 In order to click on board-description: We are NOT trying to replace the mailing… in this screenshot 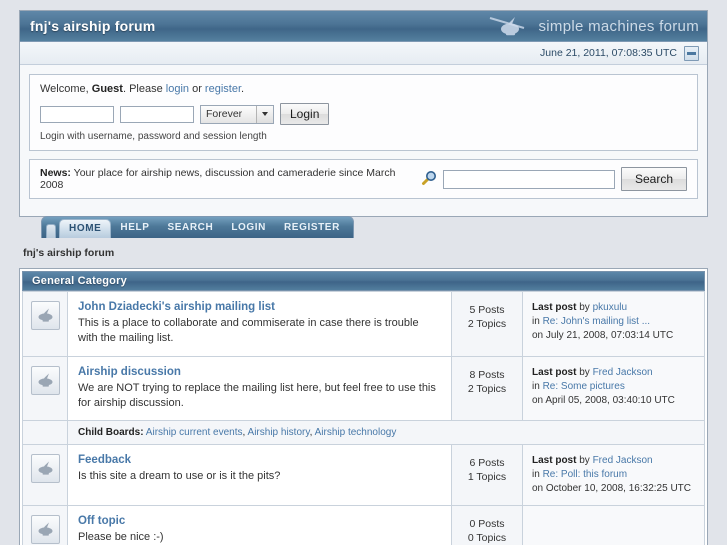, I will do `click(257, 395)`.